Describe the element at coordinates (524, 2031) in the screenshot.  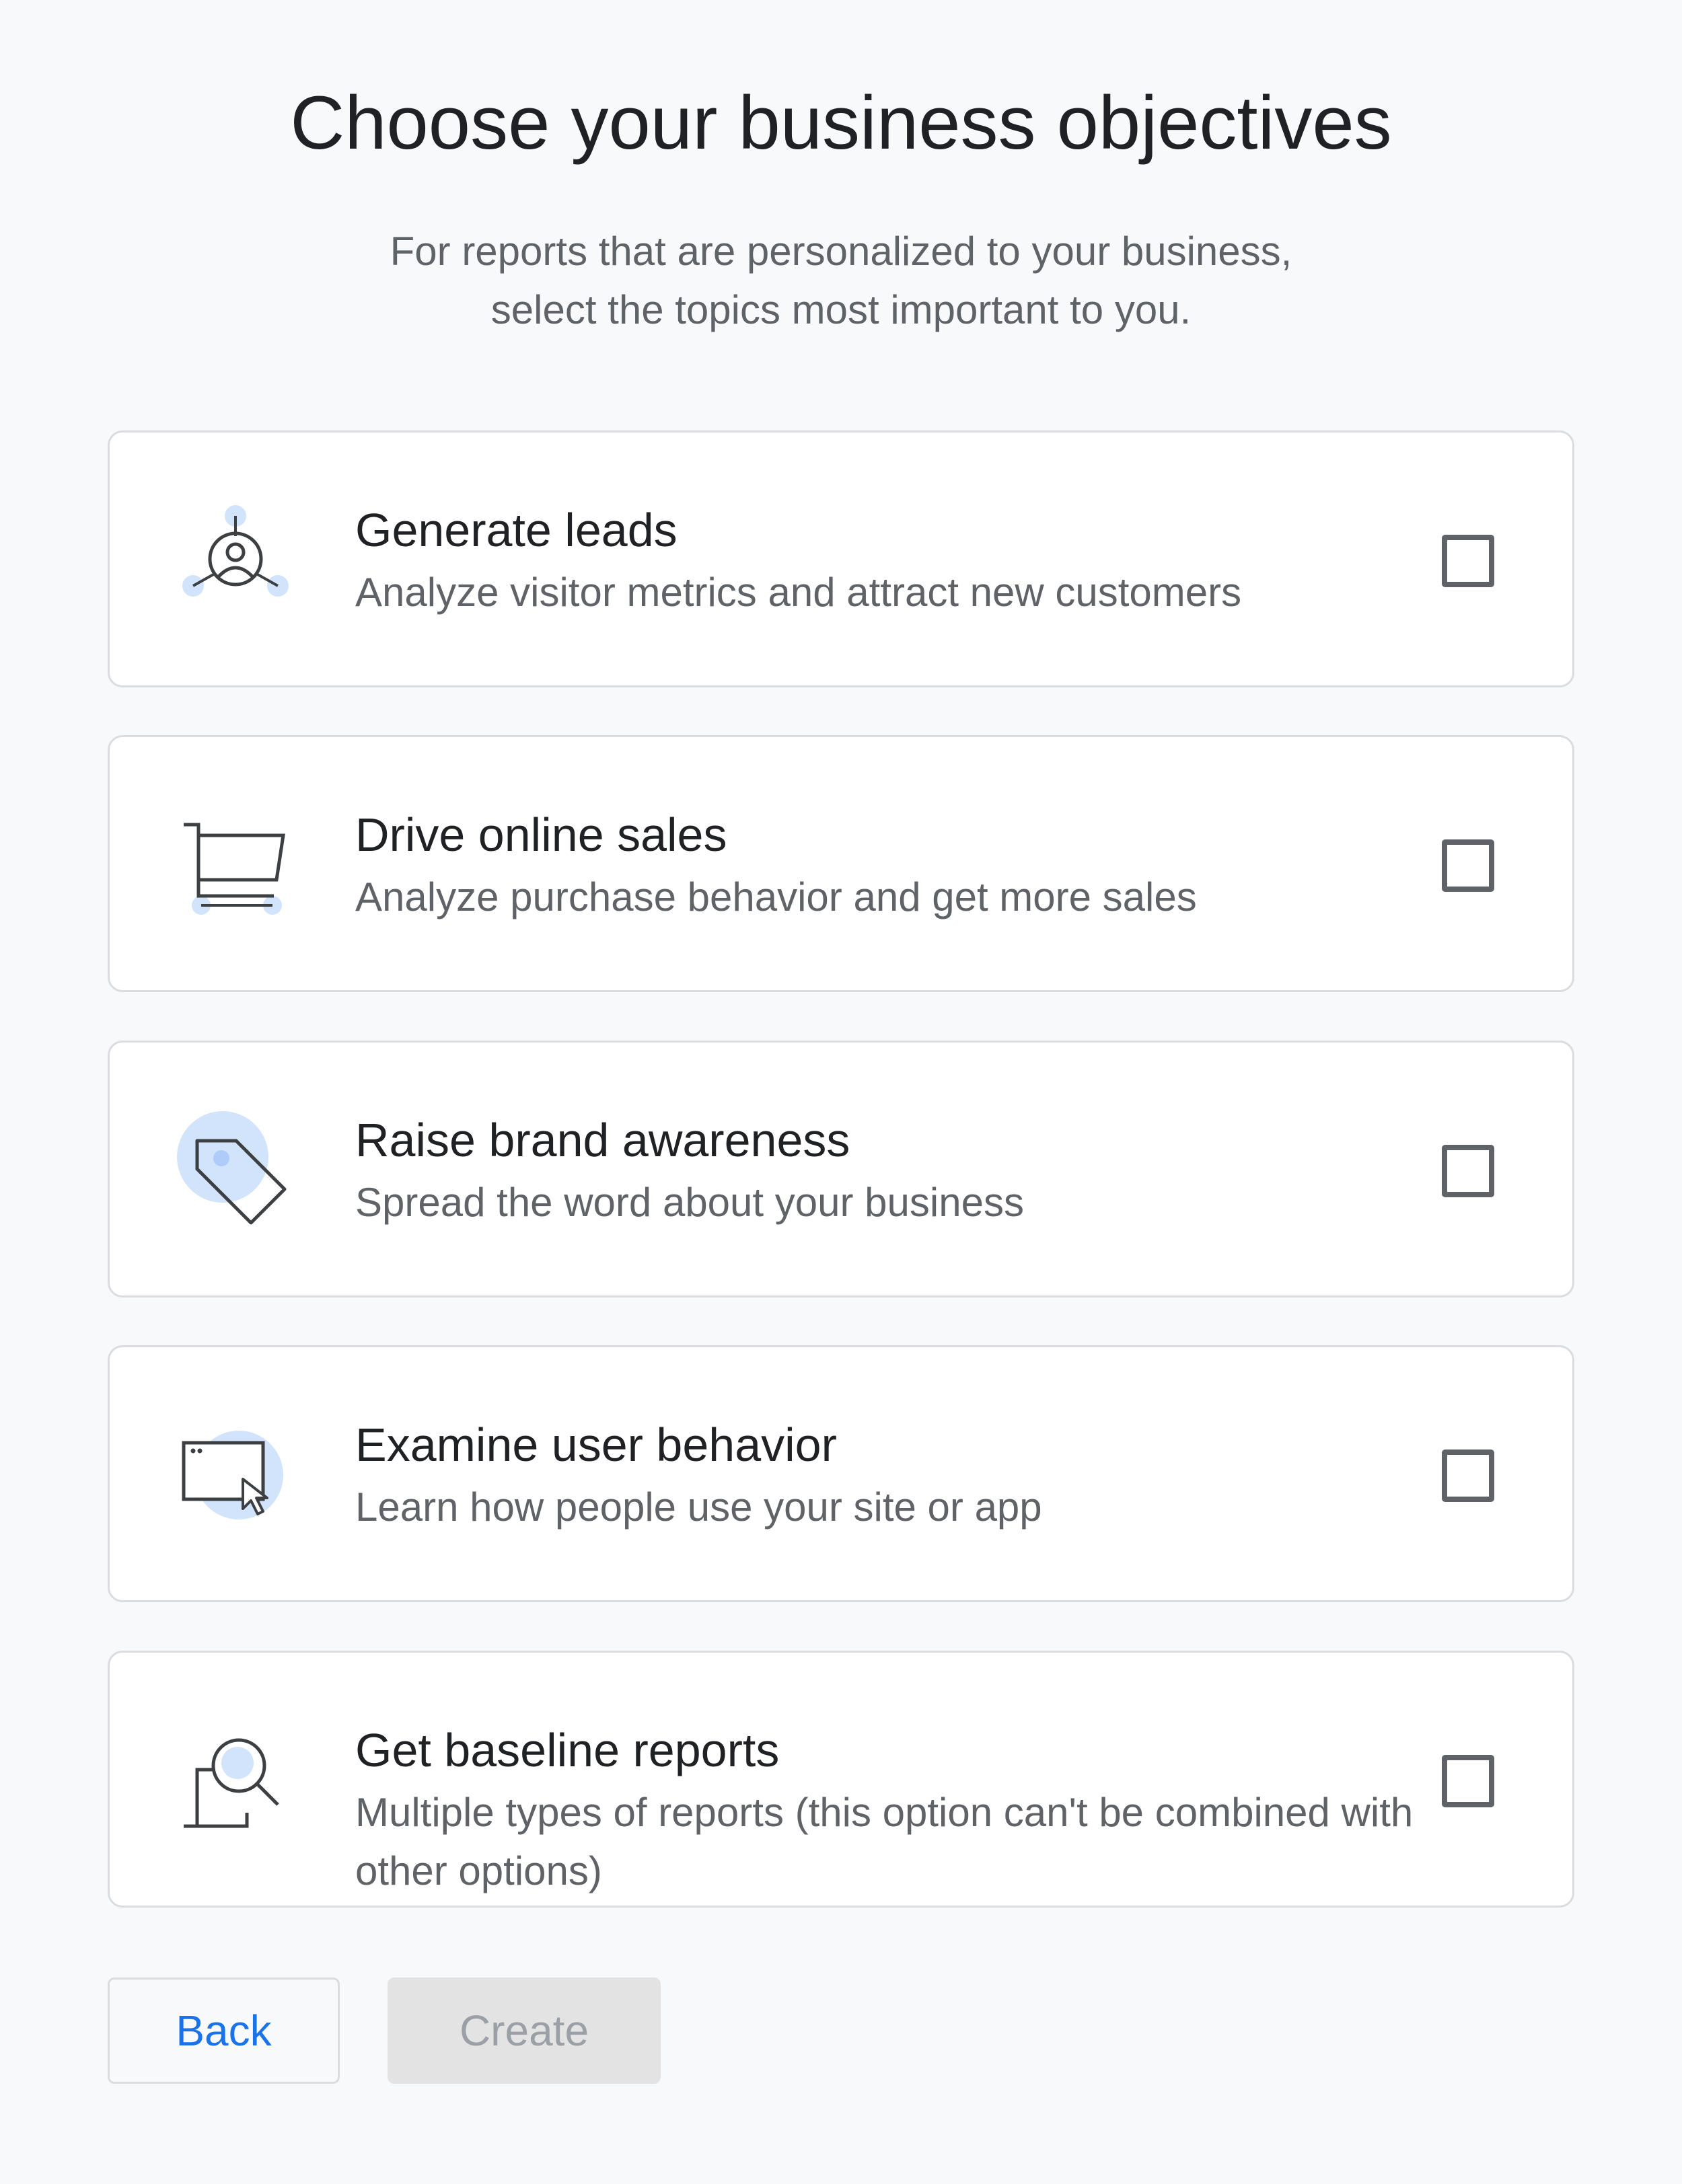
I see `create-button: Create` at that location.